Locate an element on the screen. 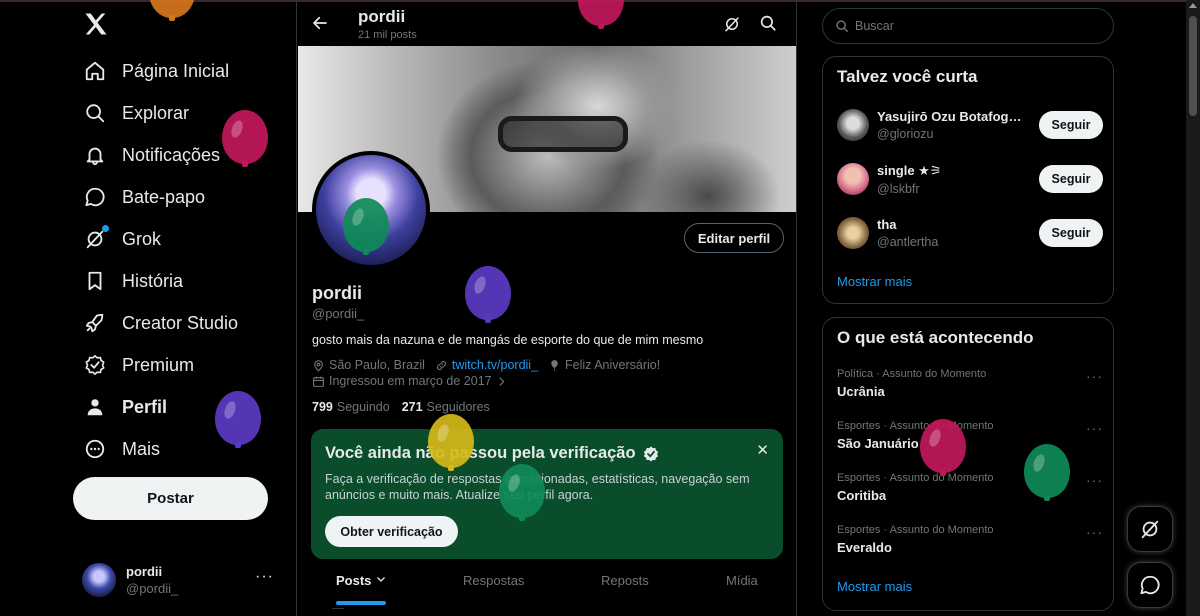  scrollbar-thumb is located at coordinates (1193, 66).